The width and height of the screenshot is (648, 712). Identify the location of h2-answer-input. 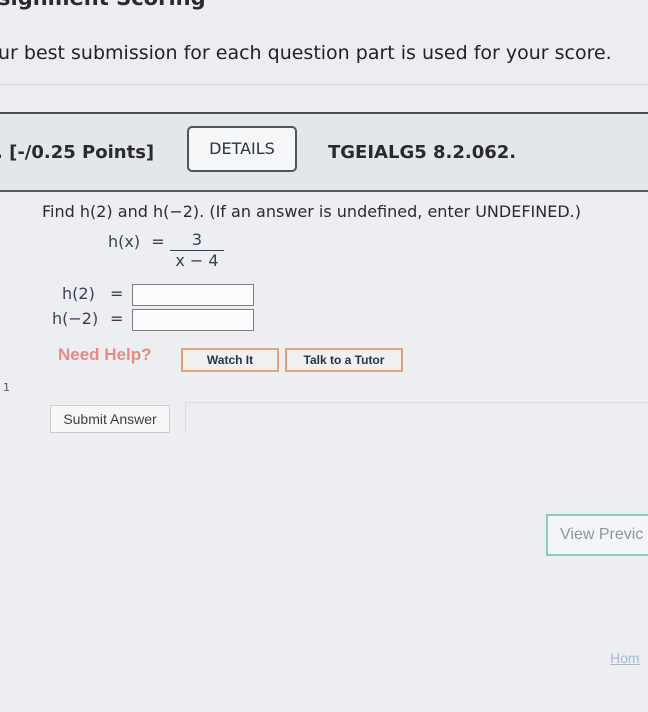
(193, 295).